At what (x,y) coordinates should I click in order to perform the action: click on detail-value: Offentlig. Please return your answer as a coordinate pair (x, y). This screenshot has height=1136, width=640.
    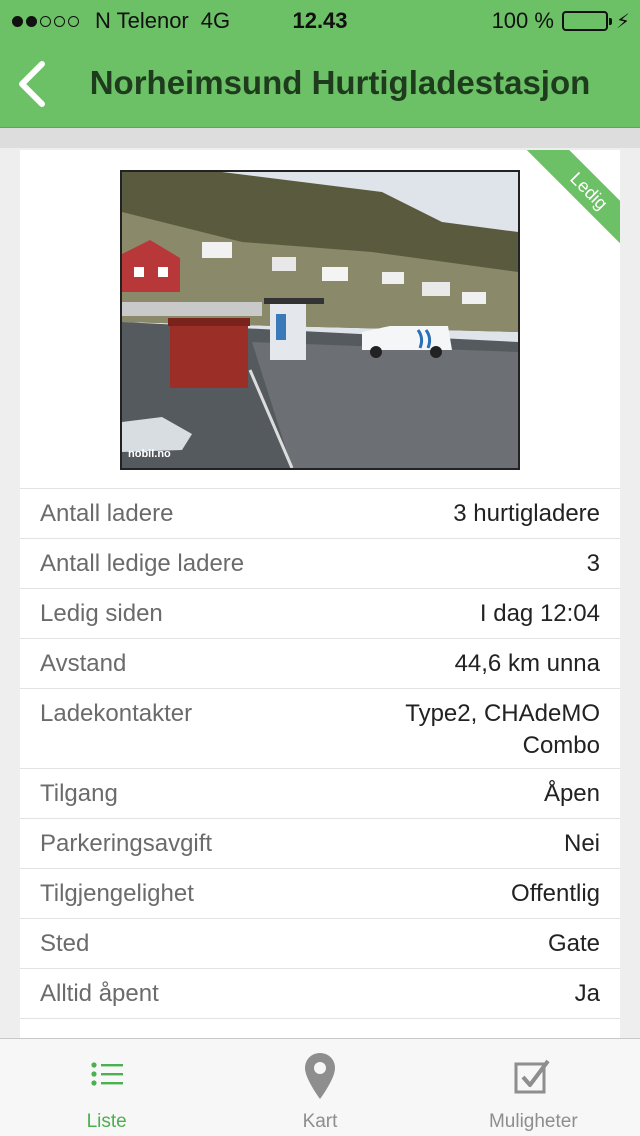
    Looking at the image, I should click on (555, 893).